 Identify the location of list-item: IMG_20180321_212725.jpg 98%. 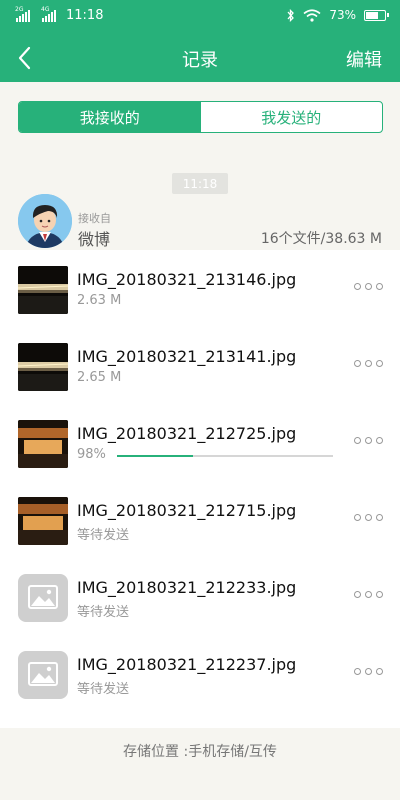
(200, 442).